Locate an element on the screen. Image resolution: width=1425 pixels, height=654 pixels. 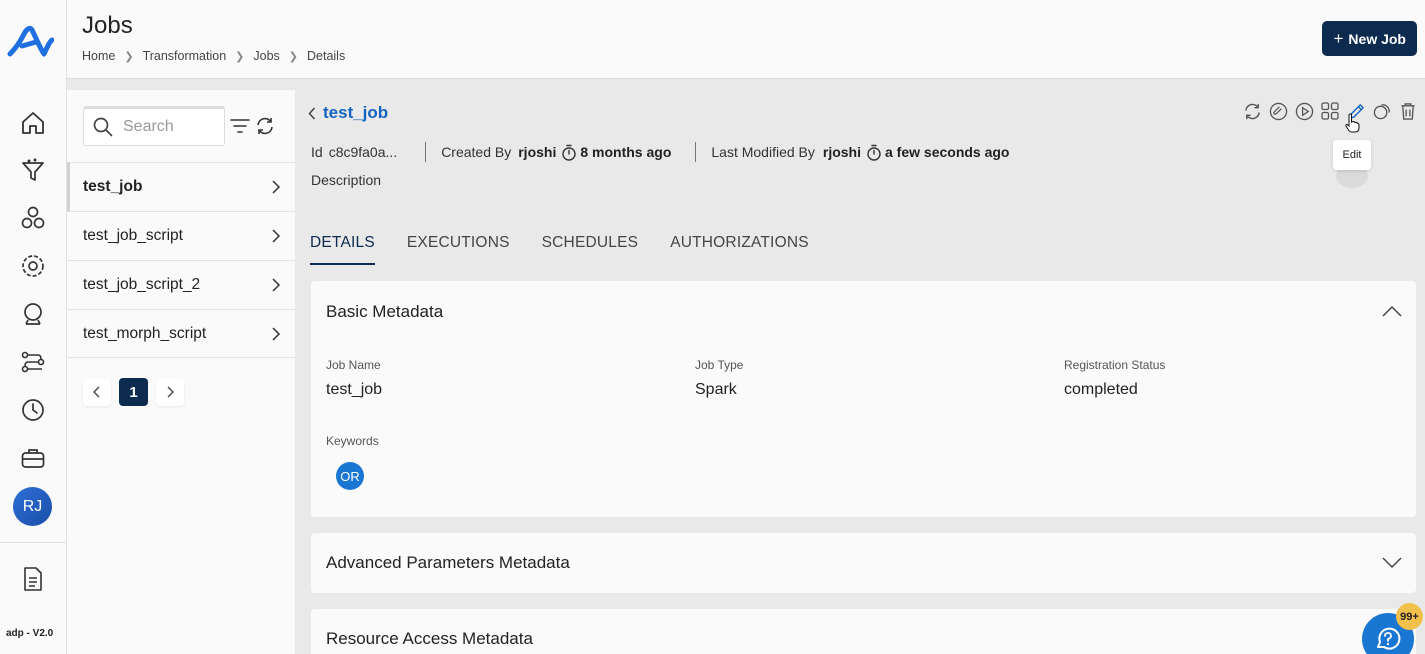
next-page-button is located at coordinates (170, 392).